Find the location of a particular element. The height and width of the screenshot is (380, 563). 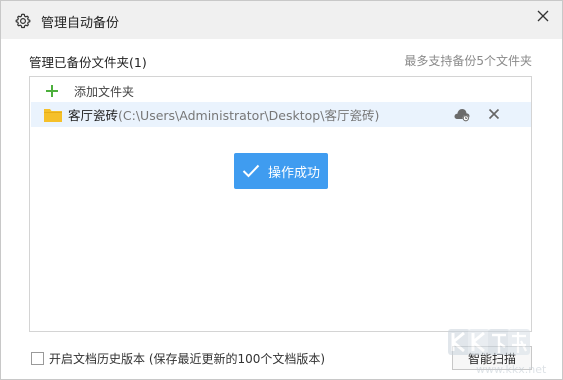

close-button is located at coordinates (543, 16).